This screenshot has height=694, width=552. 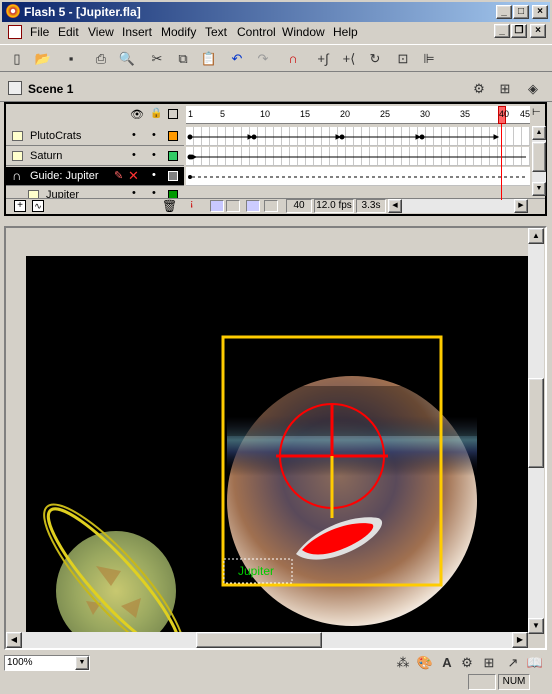 What do you see at coordinates (403, 663) in the screenshot?
I see `info-panel-icon: ⁂` at bounding box center [403, 663].